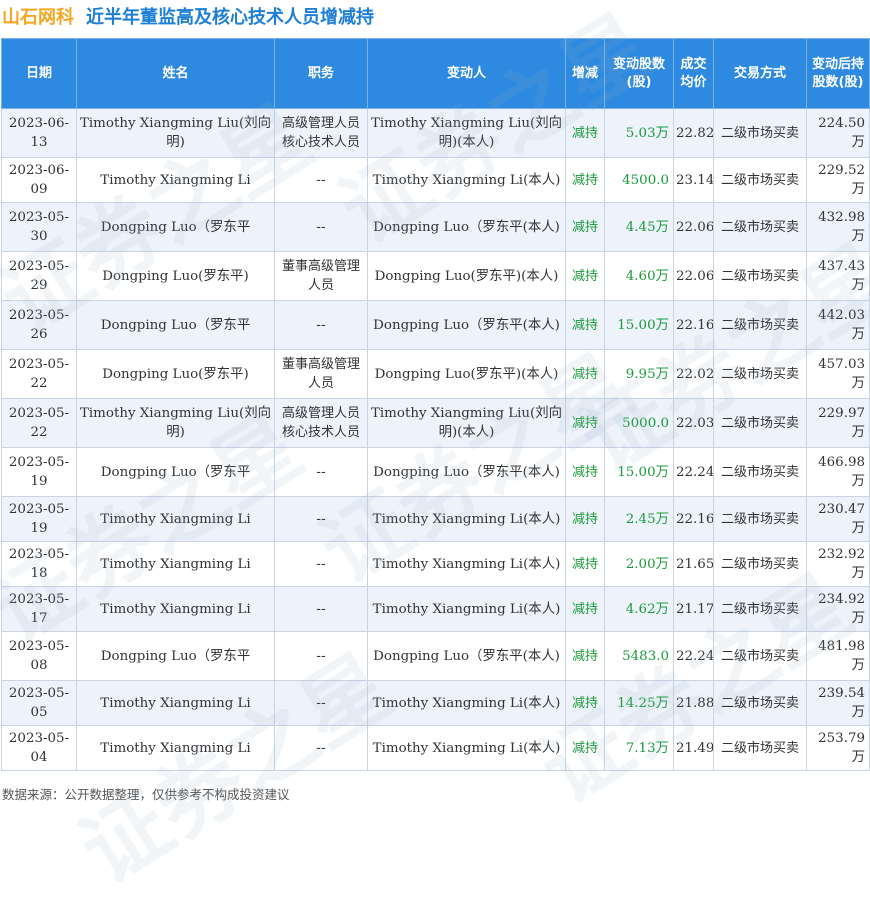  I want to click on cell-price: 22.82, so click(693, 133).